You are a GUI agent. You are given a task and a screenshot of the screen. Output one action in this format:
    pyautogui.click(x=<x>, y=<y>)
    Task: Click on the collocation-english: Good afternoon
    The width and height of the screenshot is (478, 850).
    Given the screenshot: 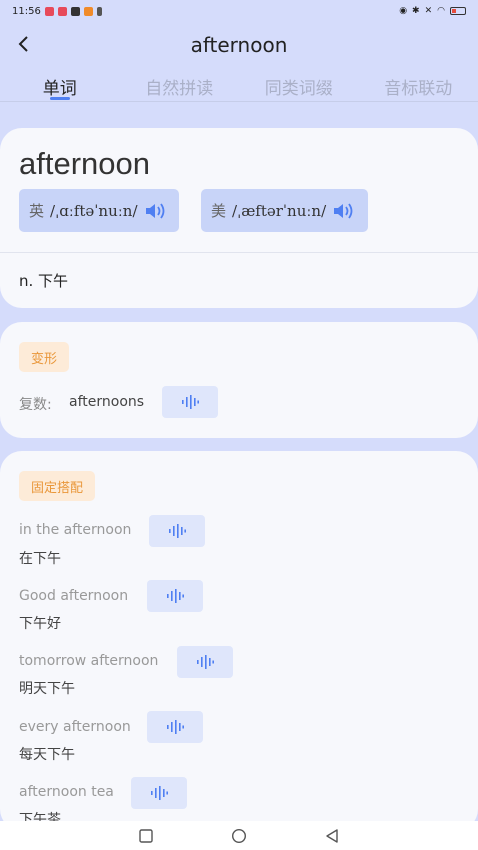 What is the action you would take?
    pyautogui.click(x=74, y=596)
    